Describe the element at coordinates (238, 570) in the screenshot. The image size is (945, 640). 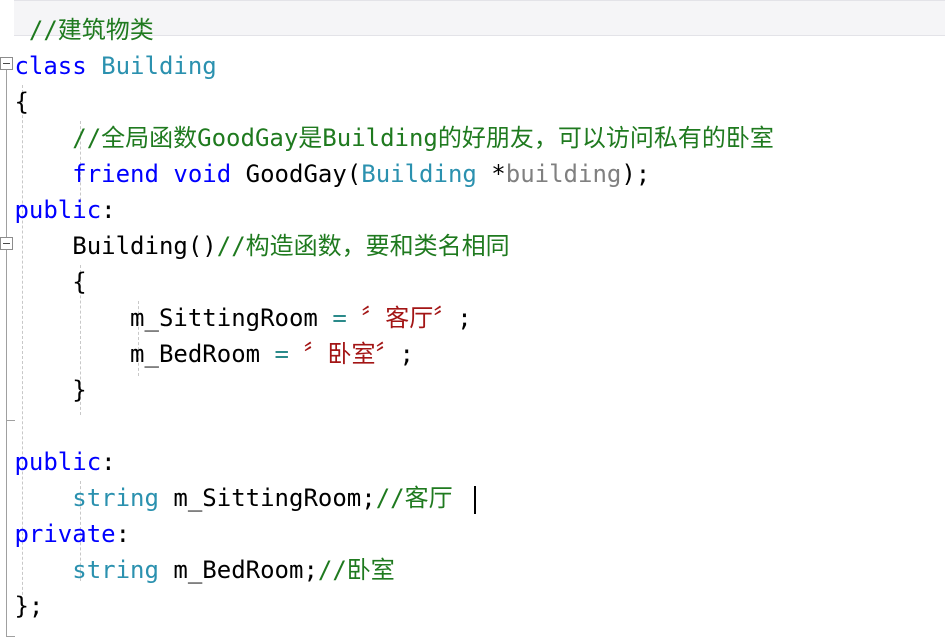
I see `code-token-plain: m_BedRoom;` at that location.